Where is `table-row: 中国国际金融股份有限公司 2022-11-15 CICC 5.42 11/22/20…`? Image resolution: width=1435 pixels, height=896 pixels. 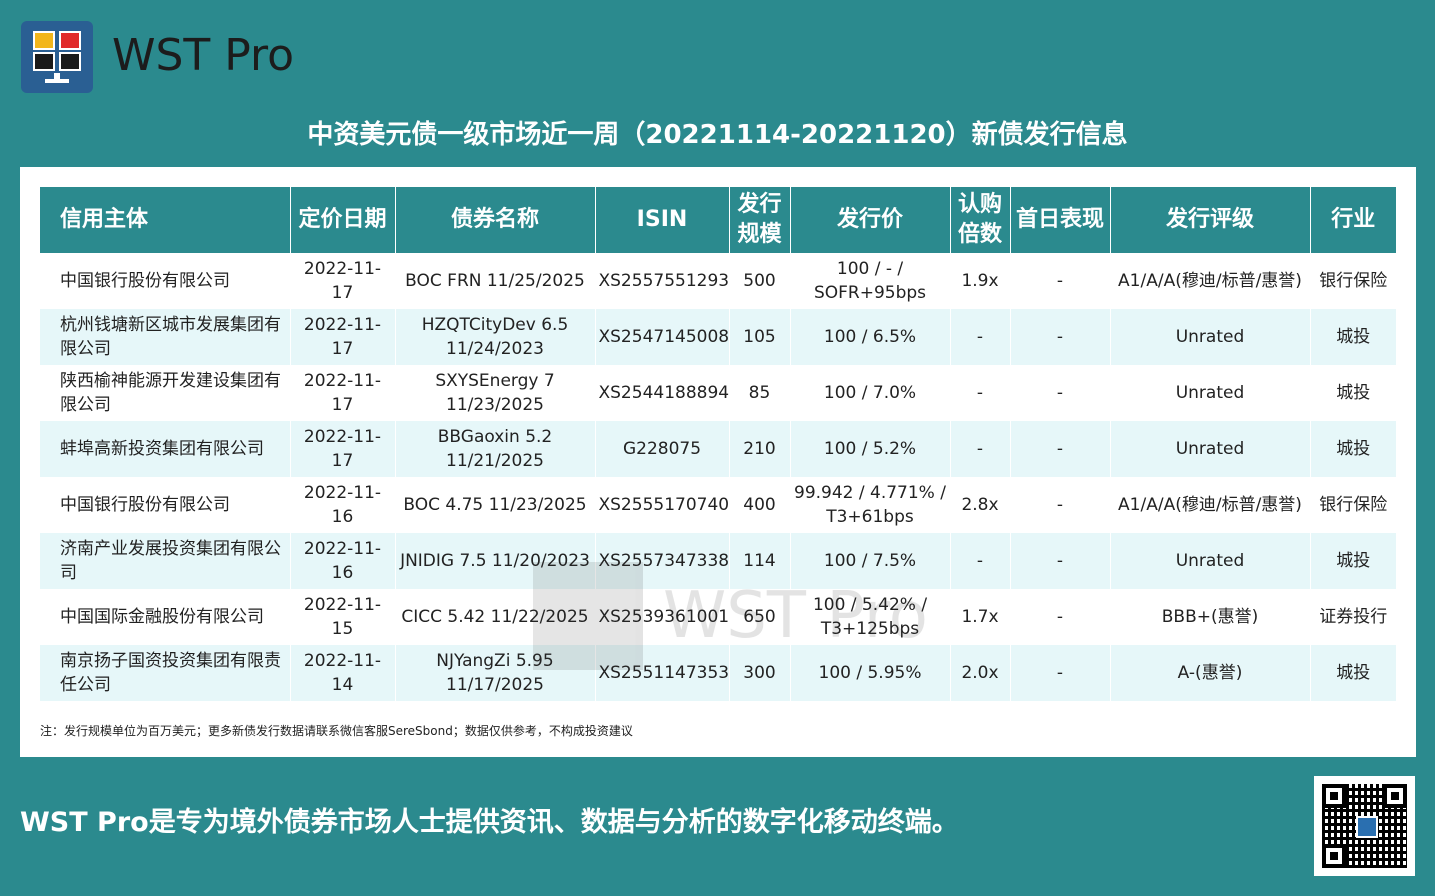
table-row: 中国国际金融股份有限公司 2022-11-15 CICC 5.42 11/22/20… is located at coordinates (718, 617).